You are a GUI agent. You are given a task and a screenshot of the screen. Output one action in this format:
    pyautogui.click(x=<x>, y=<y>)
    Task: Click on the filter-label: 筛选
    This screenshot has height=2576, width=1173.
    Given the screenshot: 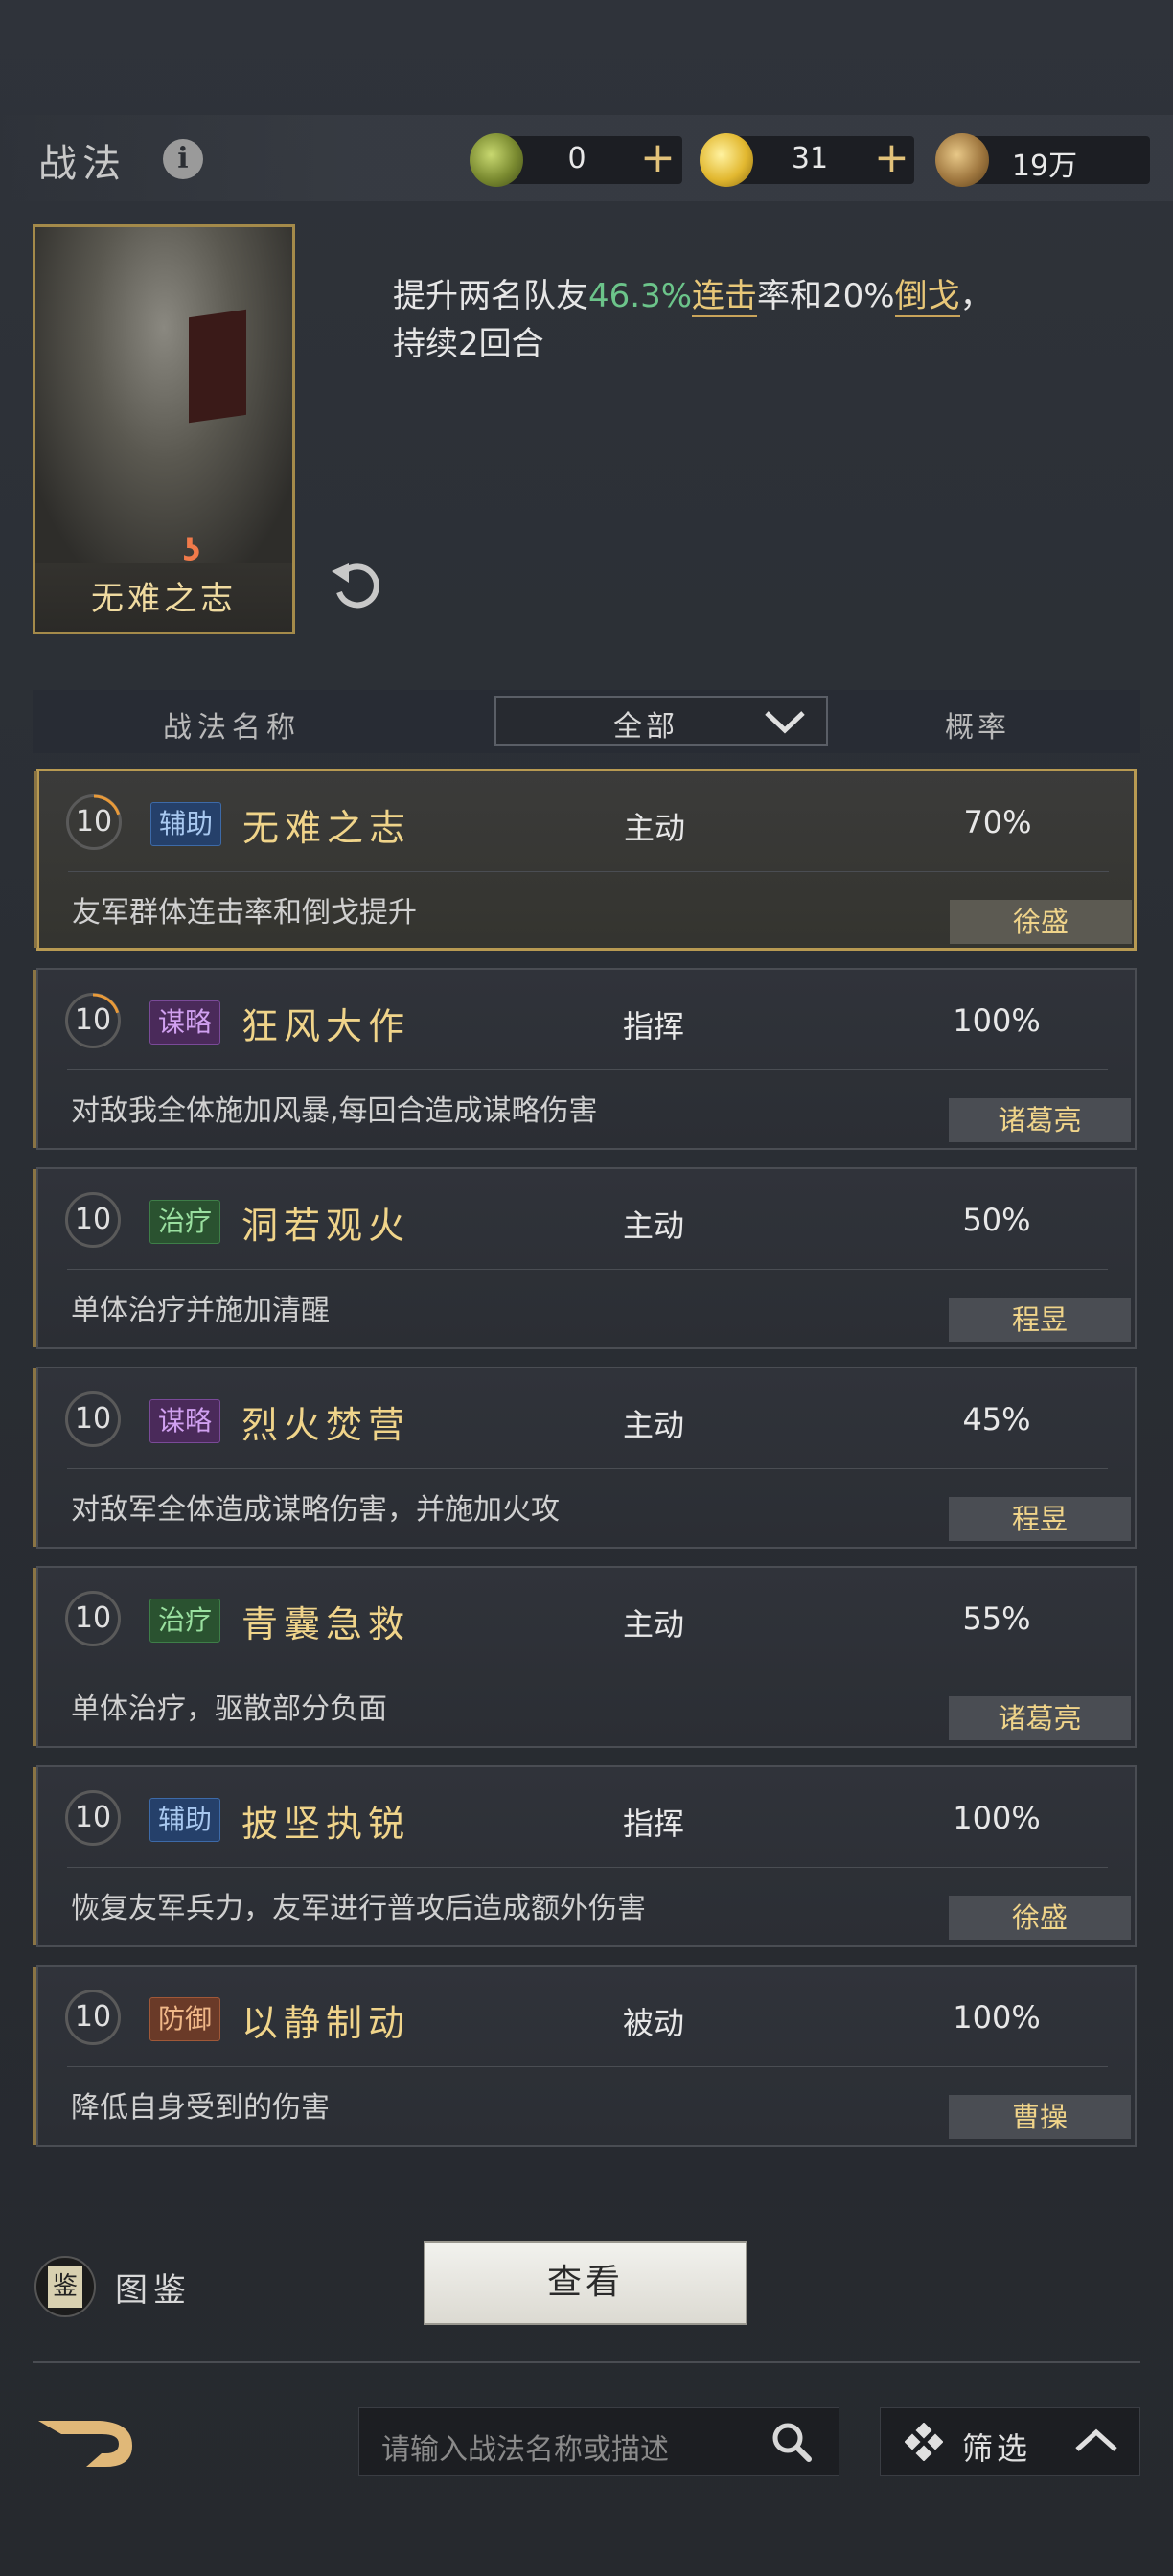 What is the action you would take?
    pyautogui.click(x=996, y=2447)
    